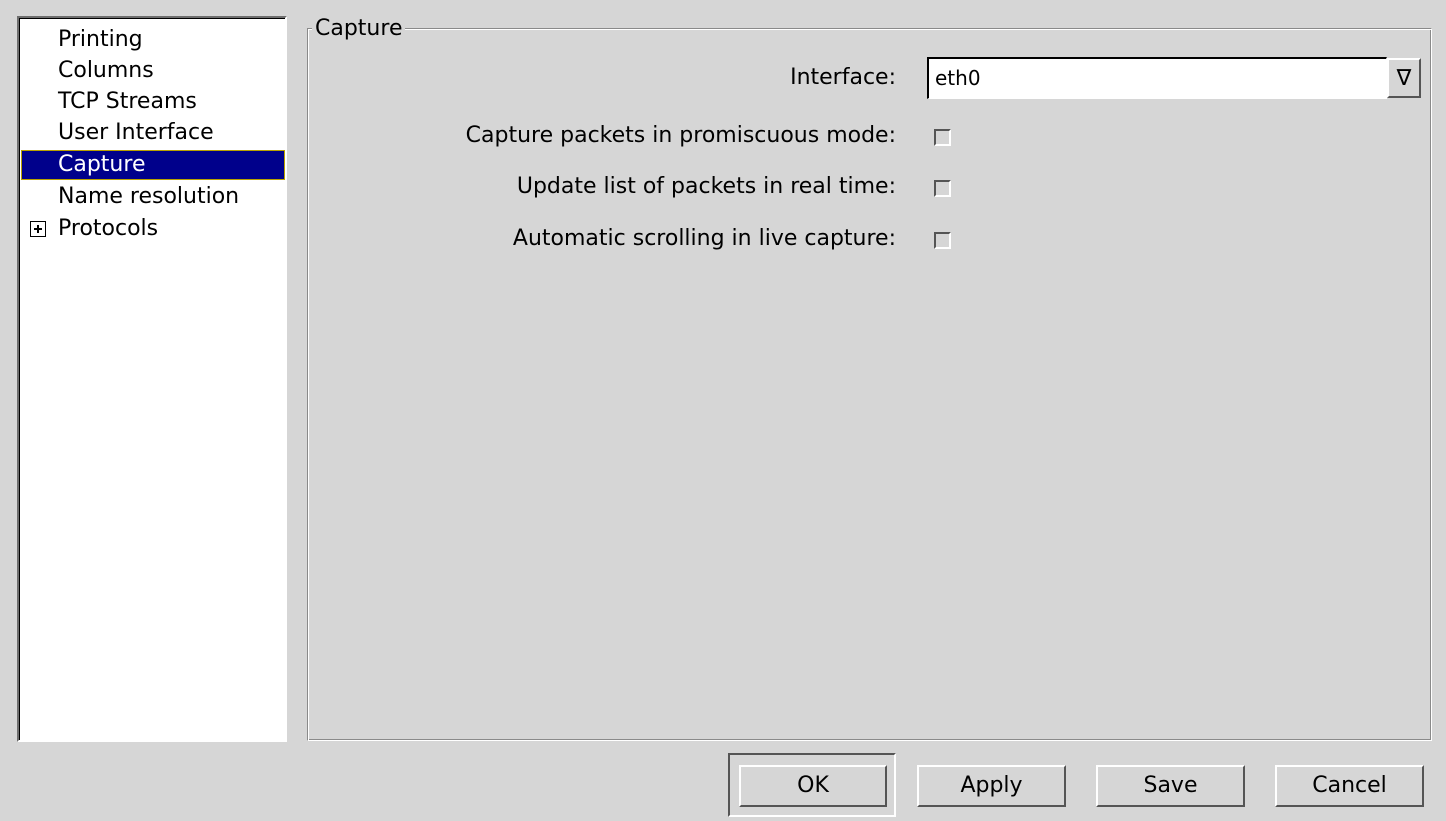 Image resolution: width=1446 pixels, height=821 pixels. What do you see at coordinates (149, 196) in the screenshot?
I see `tree-item-label: Name resolution` at bounding box center [149, 196].